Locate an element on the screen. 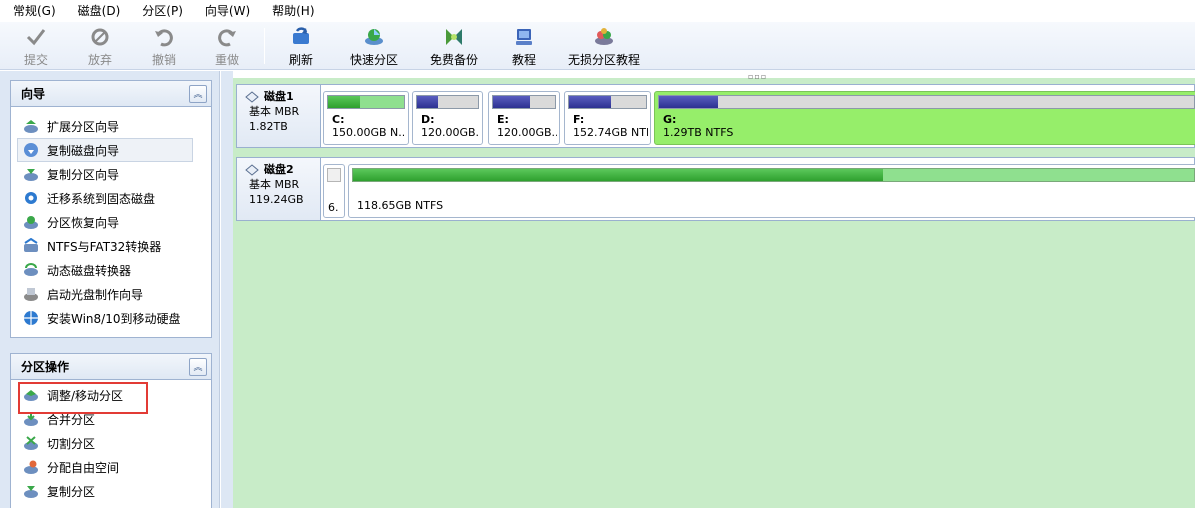  menu-help: 帮助(H) is located at coordinates (291, 11).